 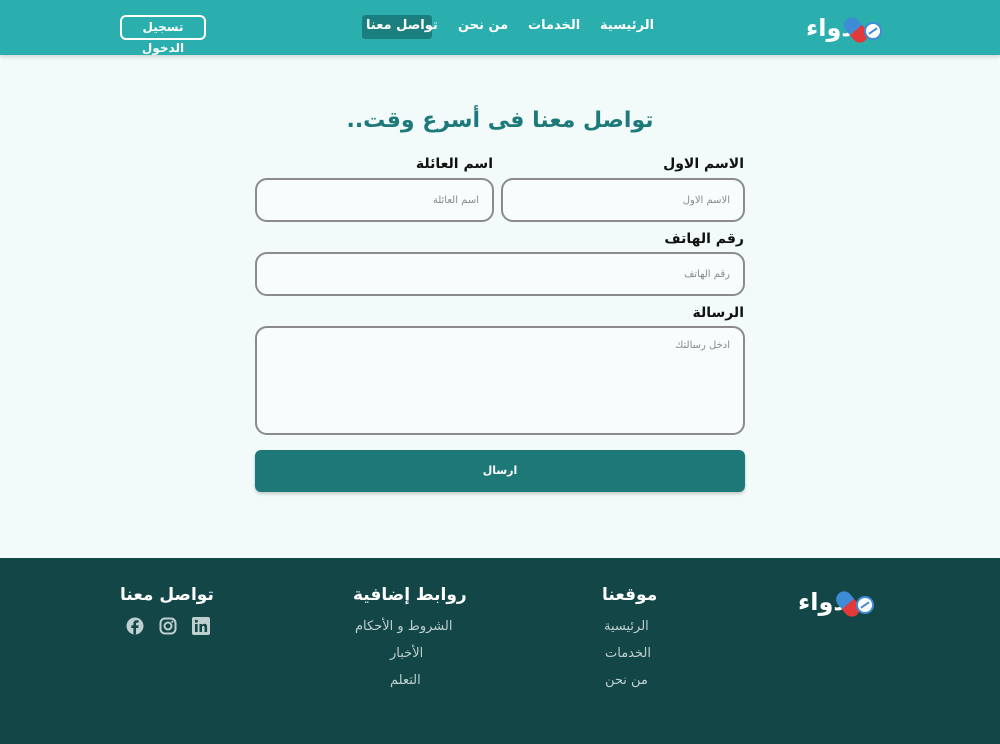 What do you see at coordinates (718, 313) in the screenshot?
I see `message-label: الرسالة` at bounding box center [718, 313].